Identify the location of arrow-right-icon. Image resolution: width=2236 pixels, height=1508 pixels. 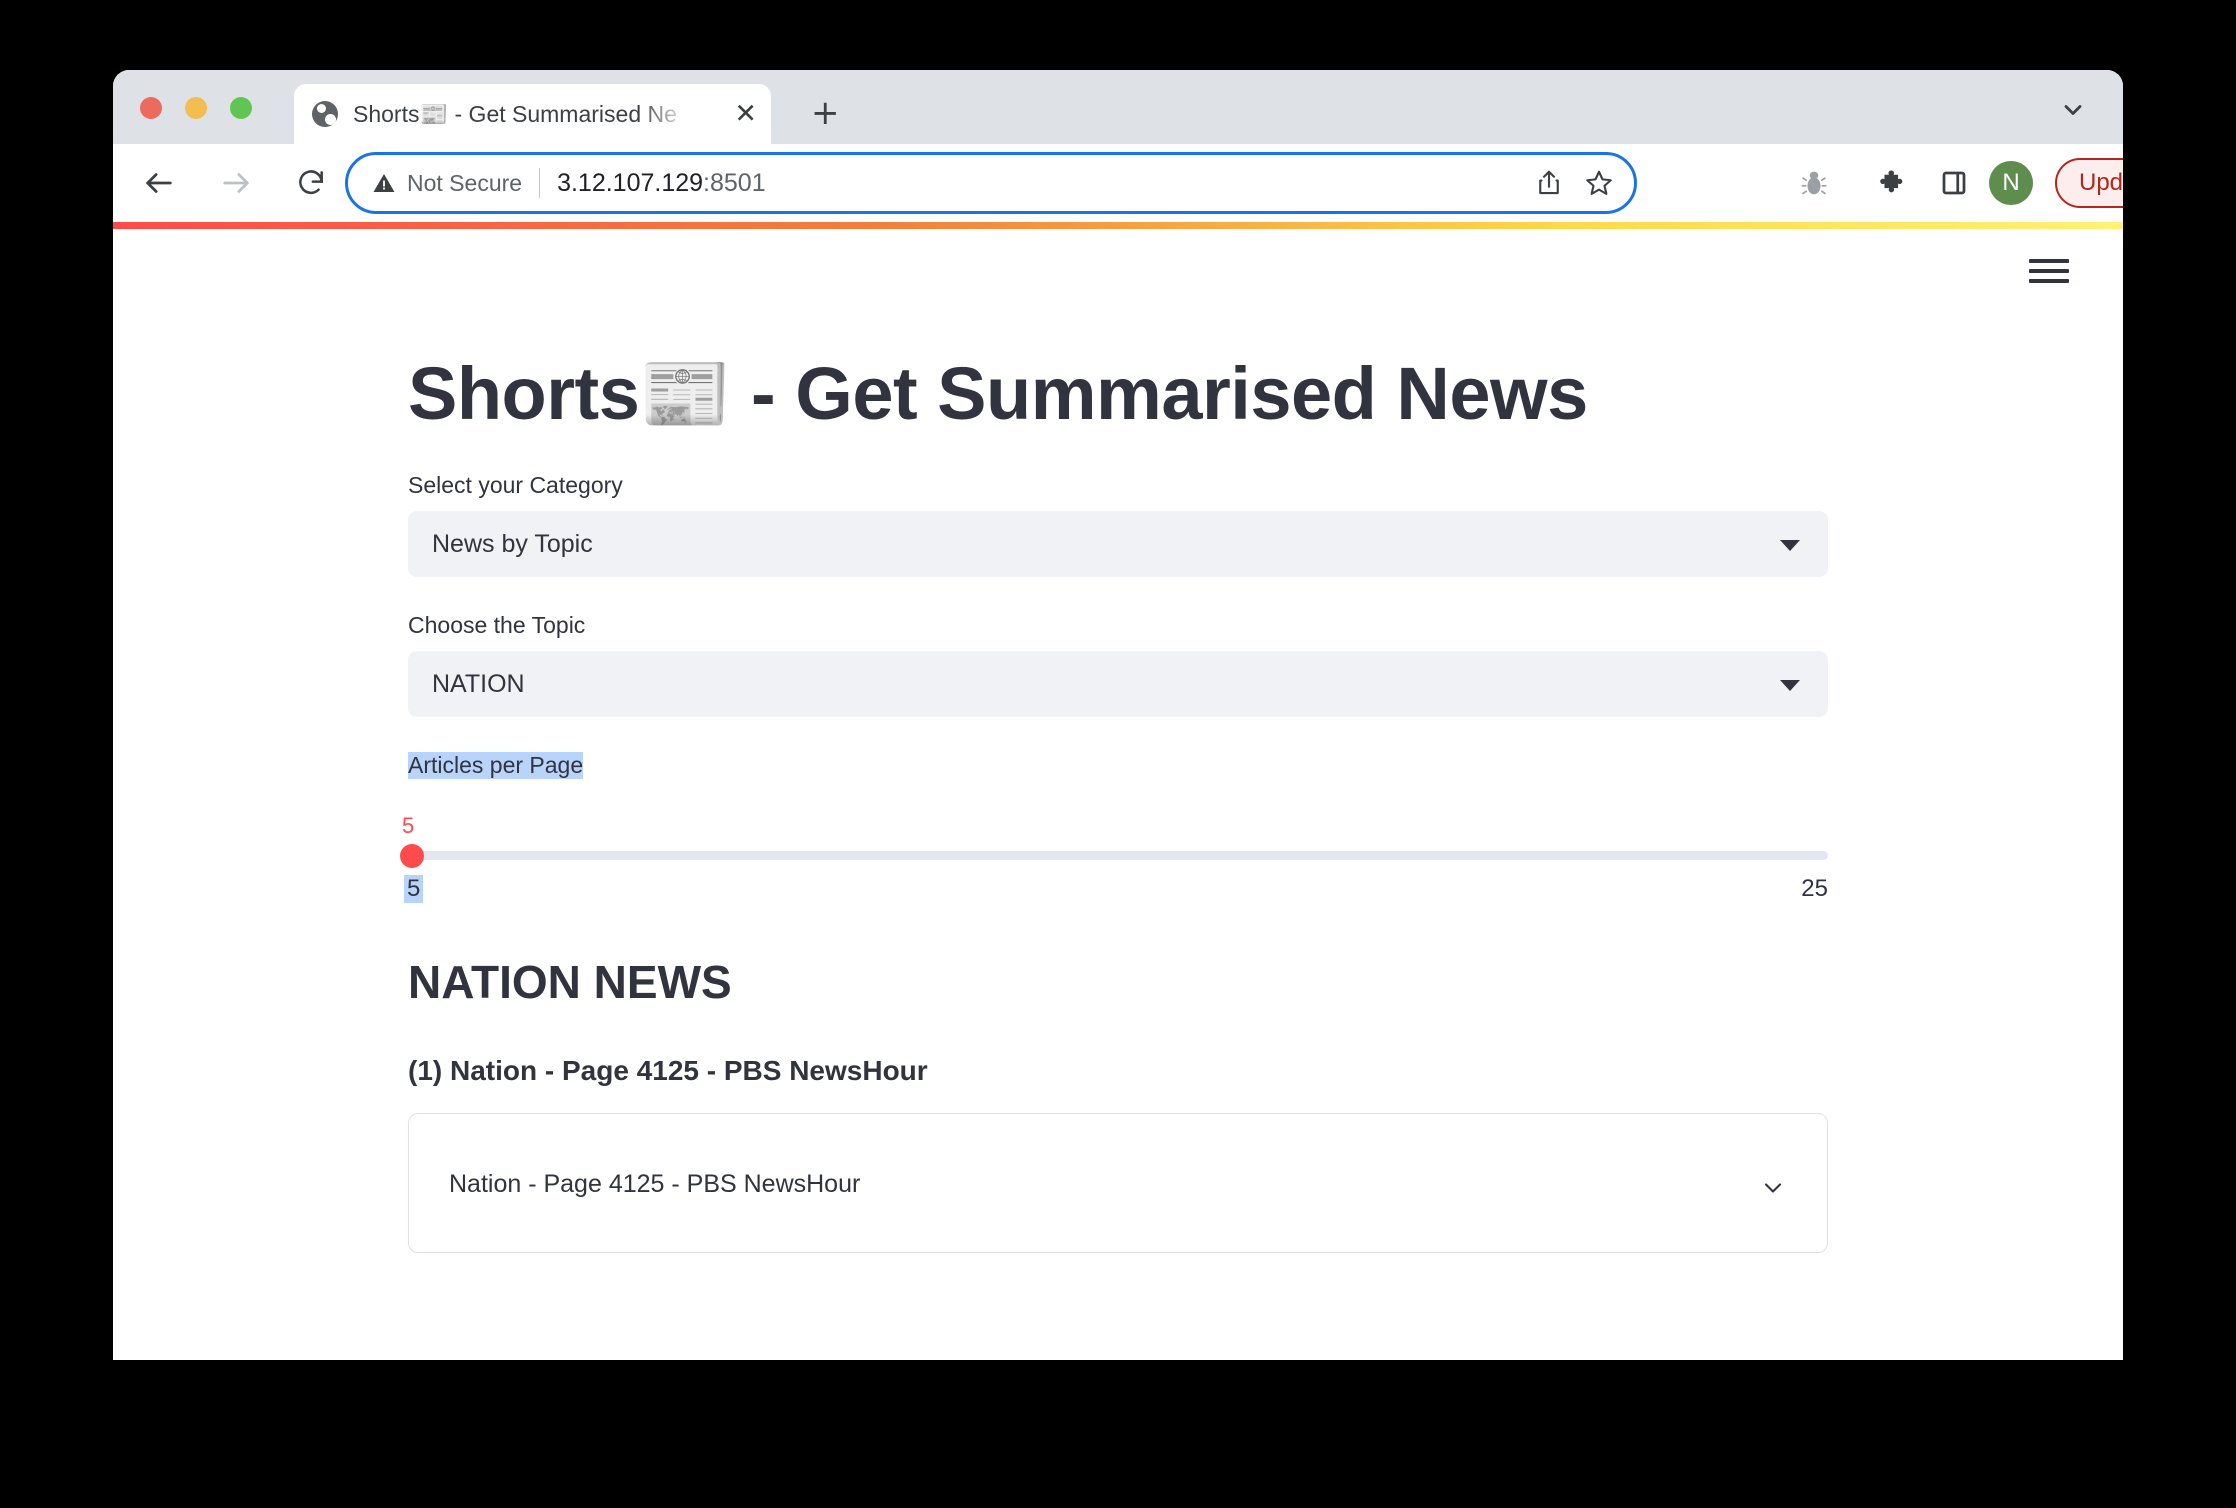
(236, 183).